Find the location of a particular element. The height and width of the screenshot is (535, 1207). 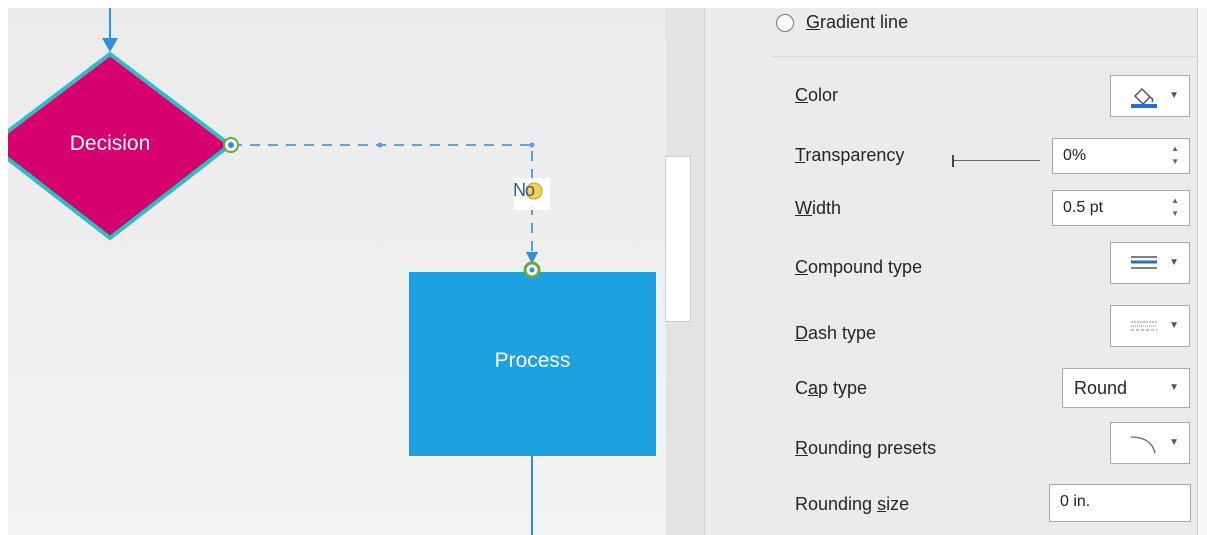

canvas-scrollbar-thumb is located at coordinates (678, 239).